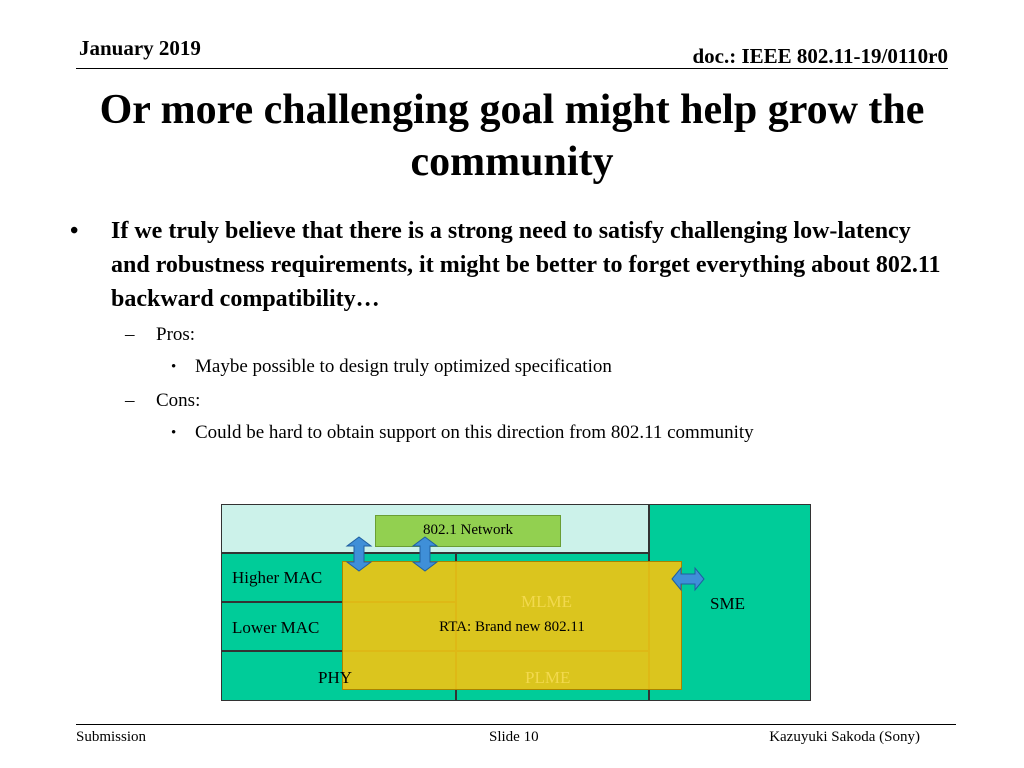  What do you see at coordinates (820, 56) in the screenshot?
I see `header-doc-id: doc.: IEEE 802.11-19/0110r0` at bounding box center [820, 56].